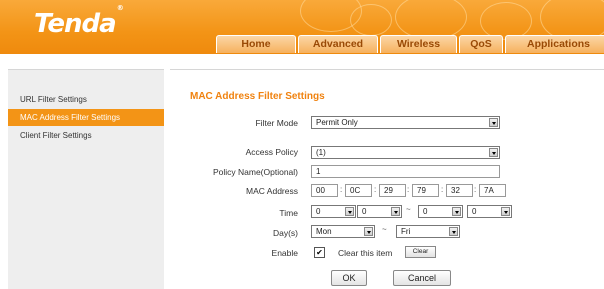  I want to click on page-title: MAC Address Filter Settings, so click(257, 96).